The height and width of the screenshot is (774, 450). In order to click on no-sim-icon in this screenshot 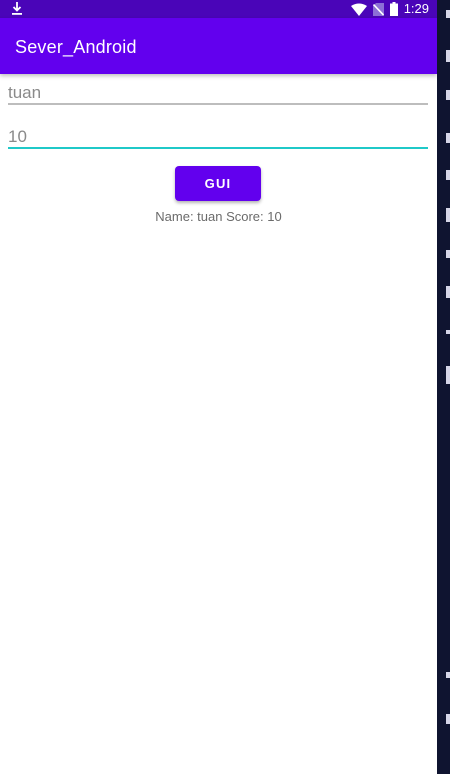, I will do `click(378, 9)`.